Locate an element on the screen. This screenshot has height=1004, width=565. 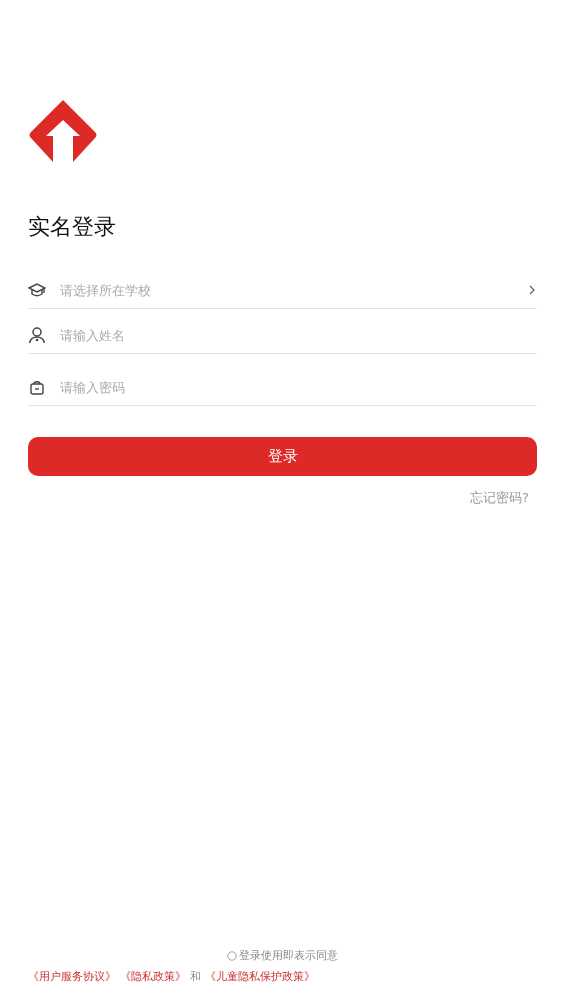
person-icon is located at coordinates (37, 335).